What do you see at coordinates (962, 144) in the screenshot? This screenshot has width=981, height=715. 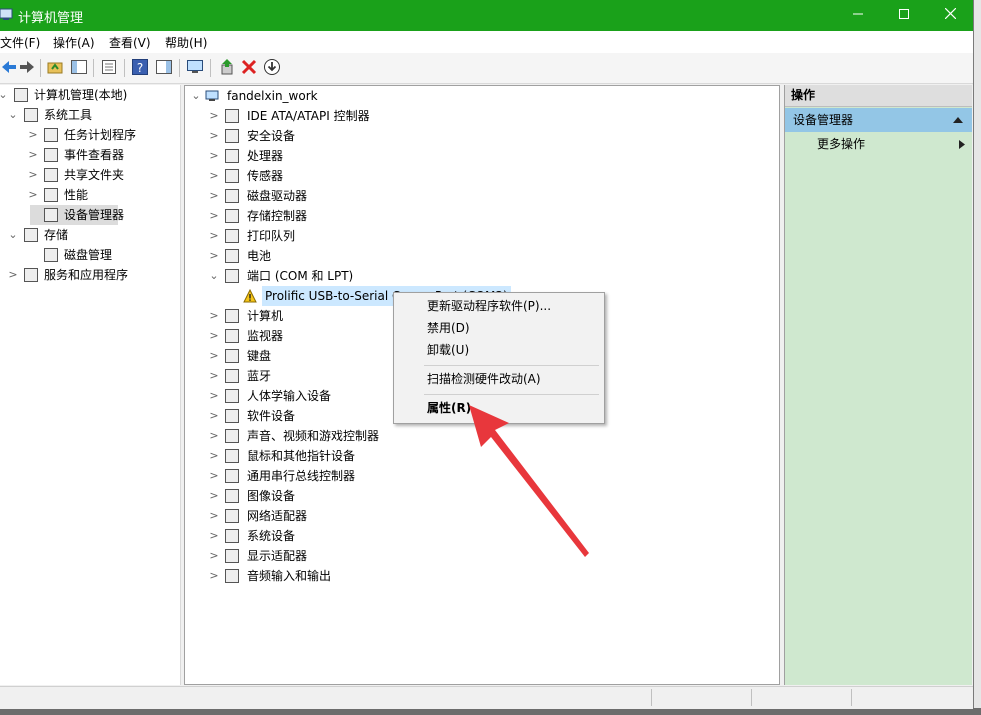 I see `chevron-right-icon` at bounding box center [962, 144].